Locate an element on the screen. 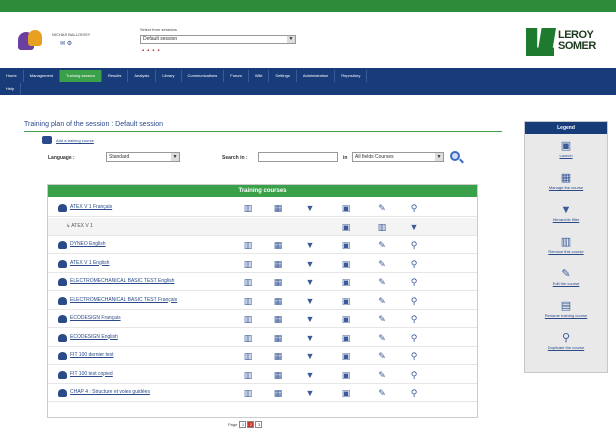  page-button: 1 is located at coordinates (243, 424).